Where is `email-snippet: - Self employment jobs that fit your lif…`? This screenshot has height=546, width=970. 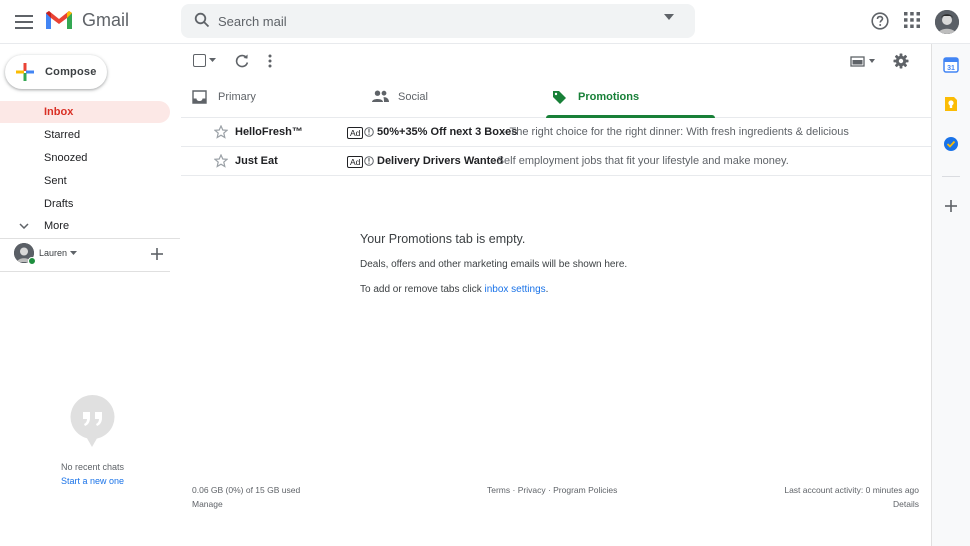
email-snippet: - Self employment jobs that fit your lif… is located at coordinates (639, 161).